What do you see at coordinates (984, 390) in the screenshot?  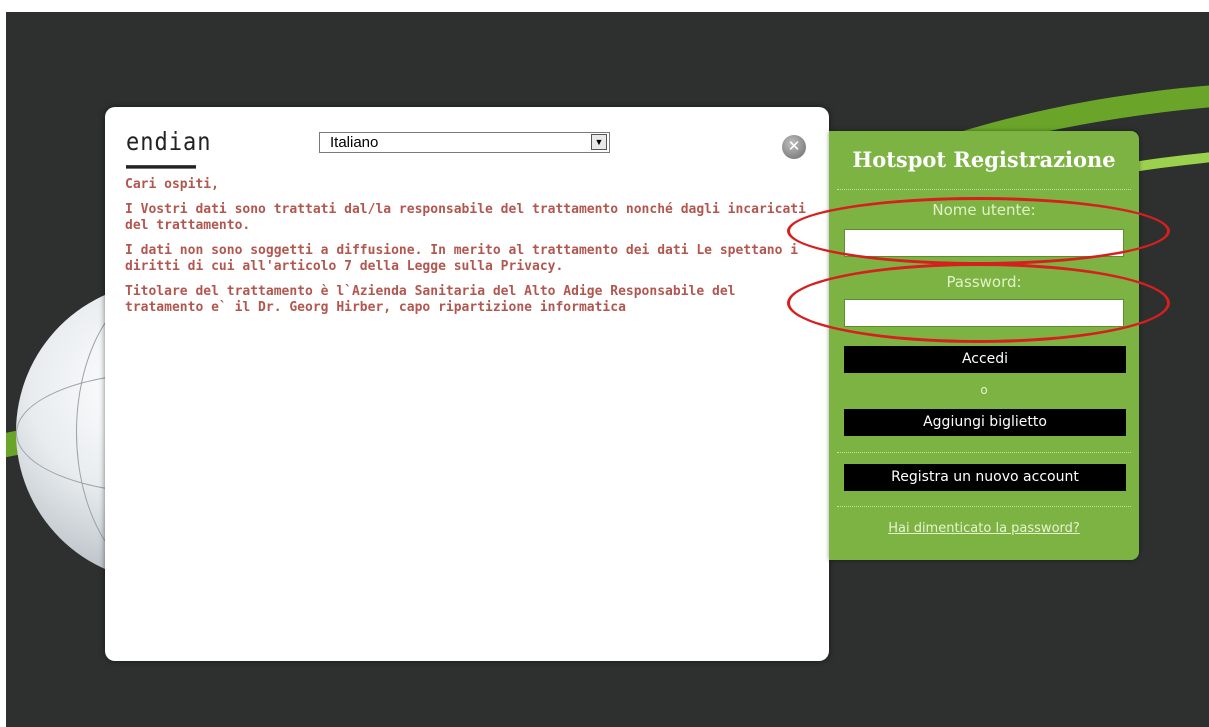 I see `or-text: o` at bounding box center [984, 390].